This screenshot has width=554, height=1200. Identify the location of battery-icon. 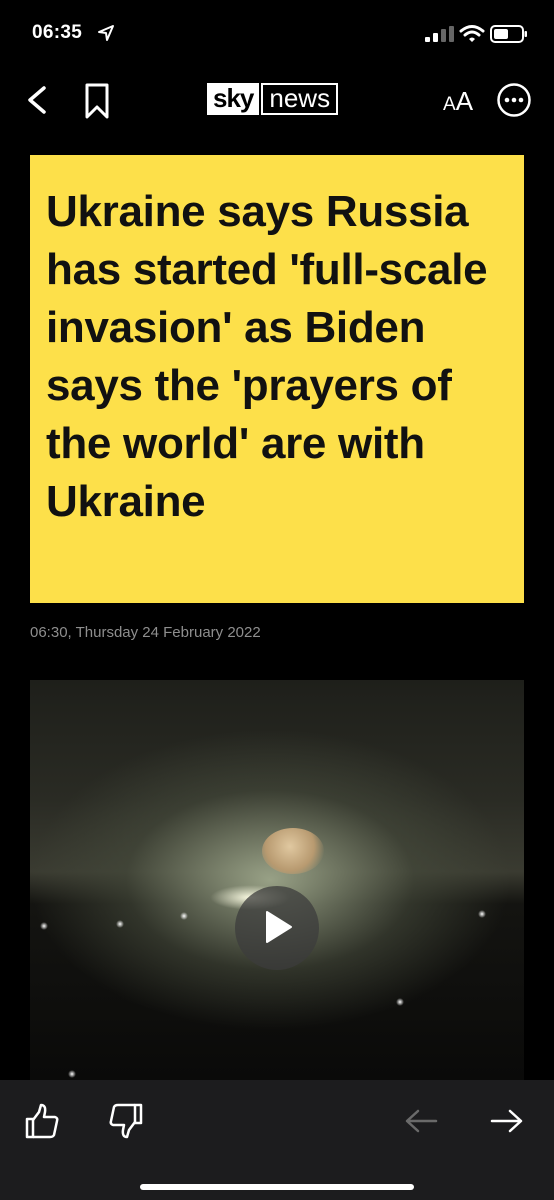
(508, 34).